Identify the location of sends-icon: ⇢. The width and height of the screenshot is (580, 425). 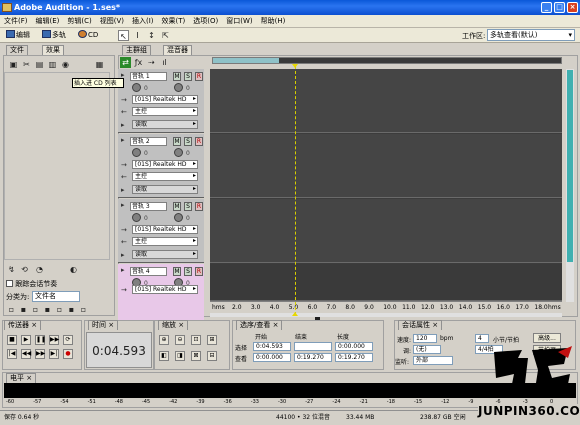
(151, 62).